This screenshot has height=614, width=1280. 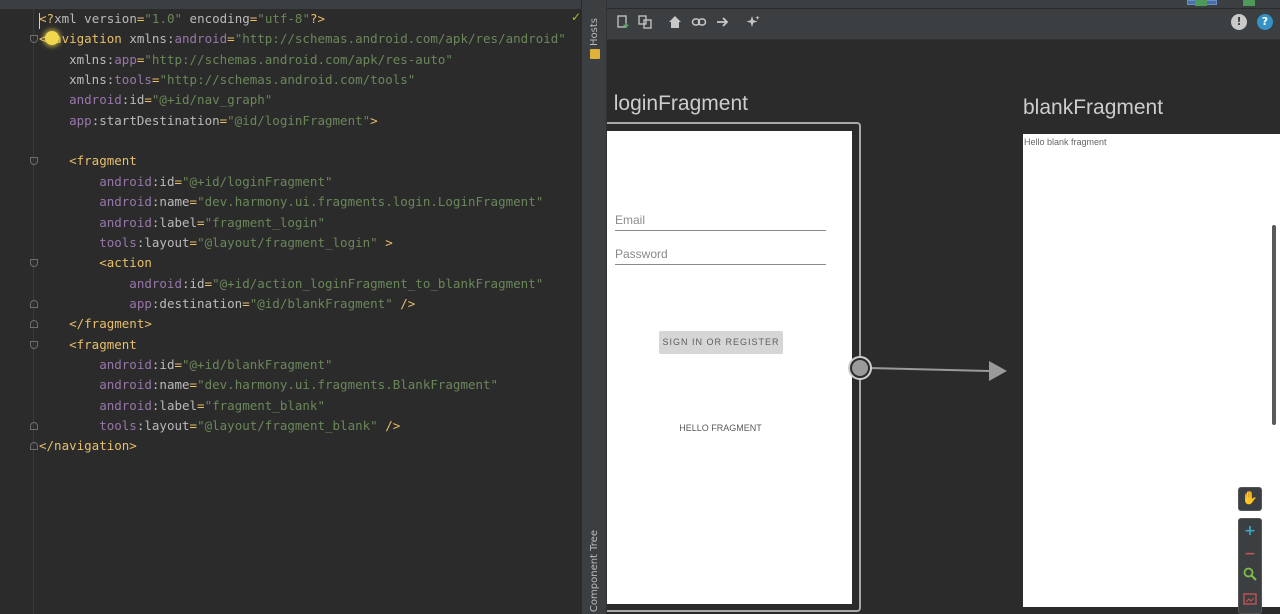 What do you see at coordinates (595, 54) in the screenshot?
I see `hosts-icon` at bounding box center [595, 54].